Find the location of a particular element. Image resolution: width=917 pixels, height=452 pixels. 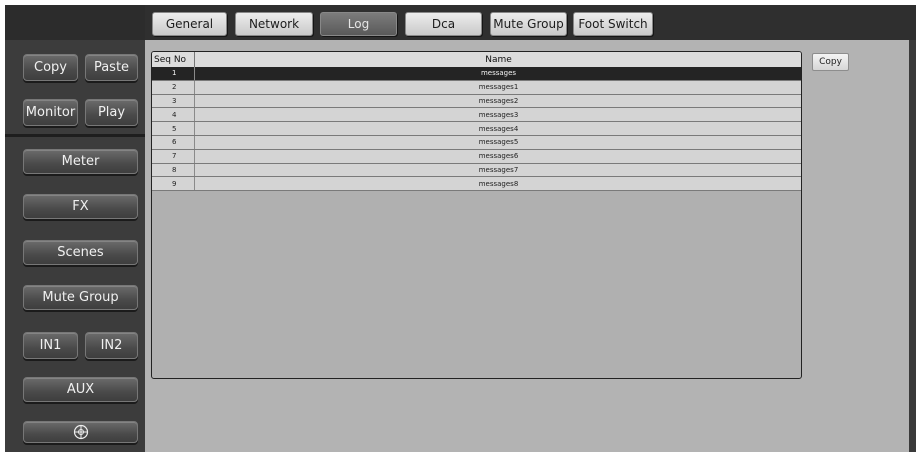

name-cell: messages8 is located at coordinates (497, 184).